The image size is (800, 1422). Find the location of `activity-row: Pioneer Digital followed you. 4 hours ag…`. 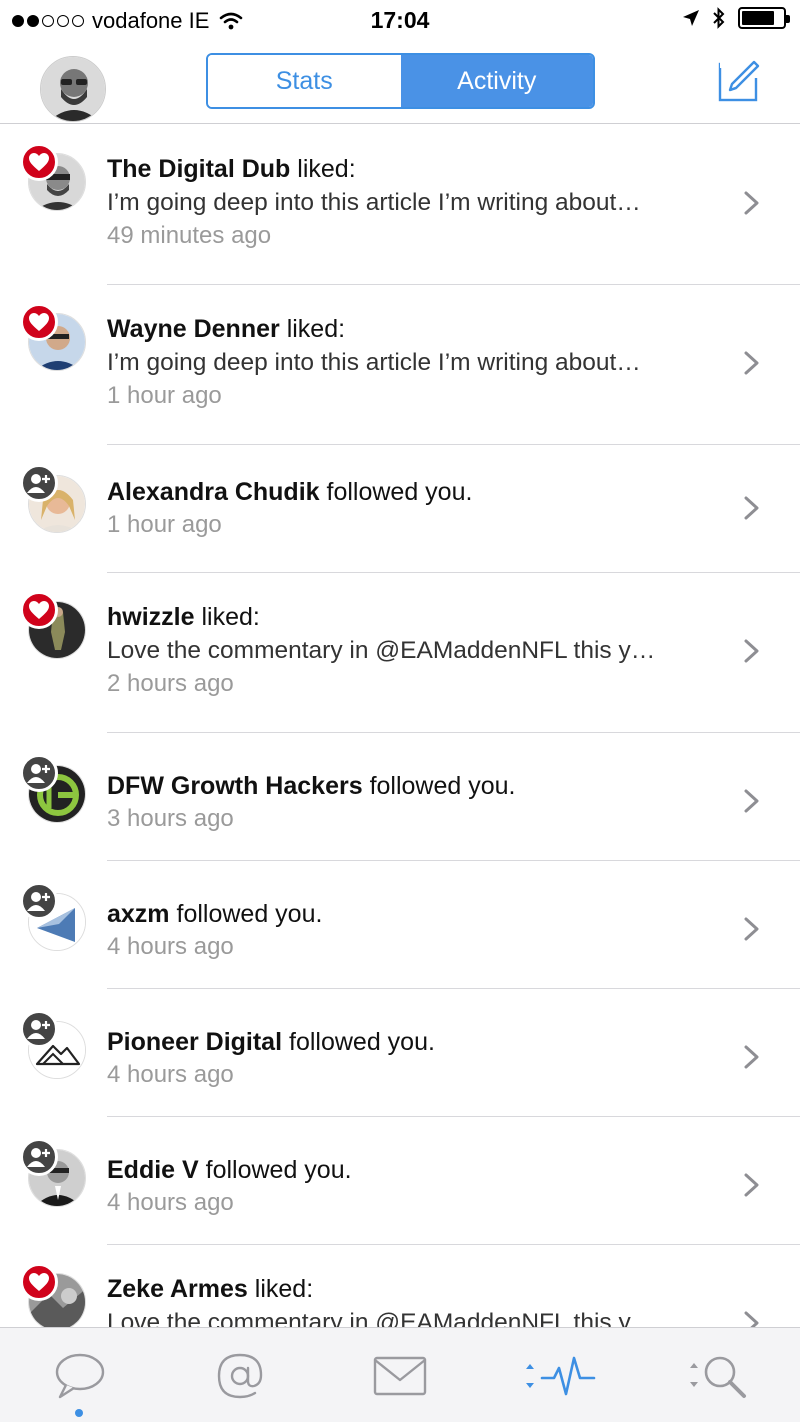

activity-row: Pioneer Digital followed you. 4 hours ag… is located at coordinates (400, 1053).